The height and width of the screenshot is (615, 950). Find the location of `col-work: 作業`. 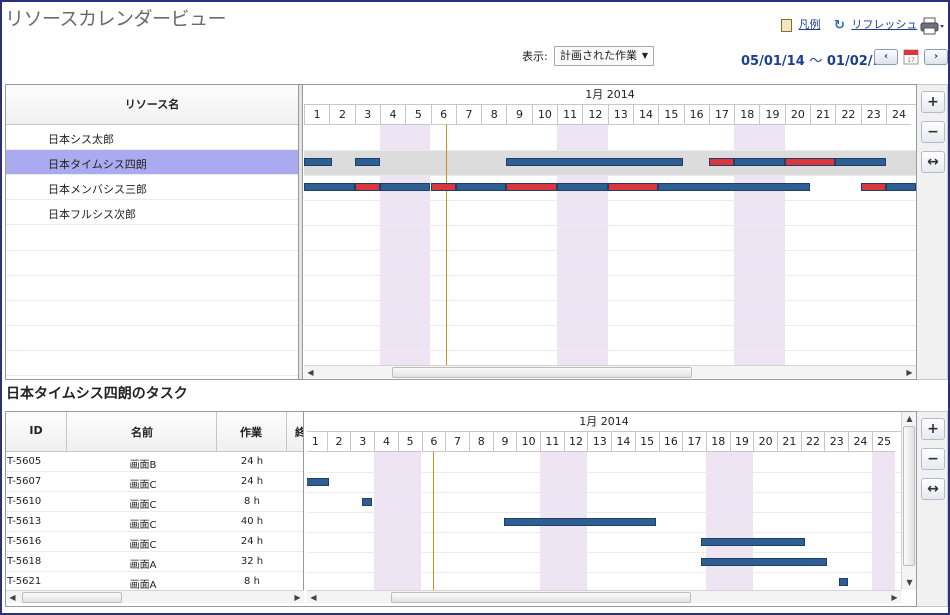

col-work: 作業 is located at coordinates (251, 432).